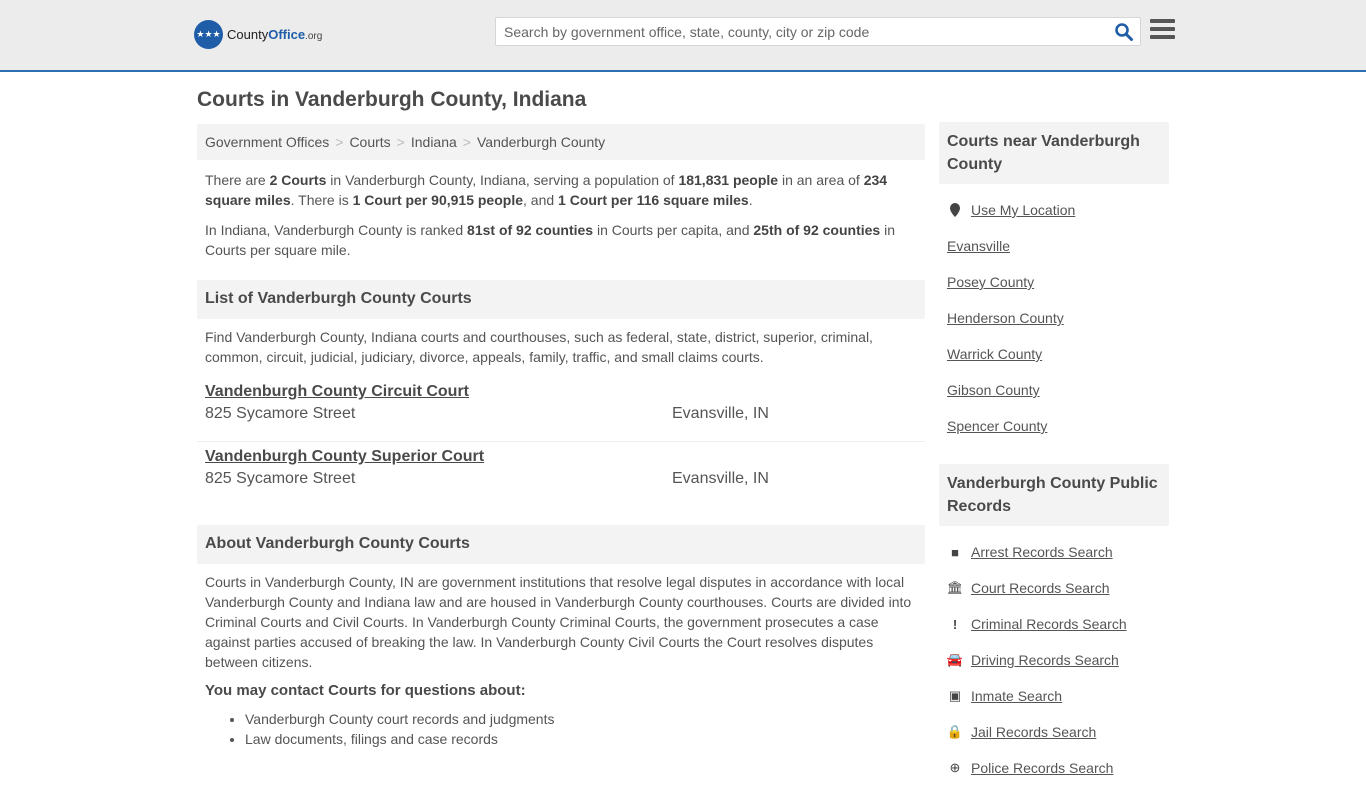 This screenshot has height=786, width=1366. Describe the element at coordinates (530, 230) in the screenshot. I see `highlight-stat: 81st of 92 counties` at that location.